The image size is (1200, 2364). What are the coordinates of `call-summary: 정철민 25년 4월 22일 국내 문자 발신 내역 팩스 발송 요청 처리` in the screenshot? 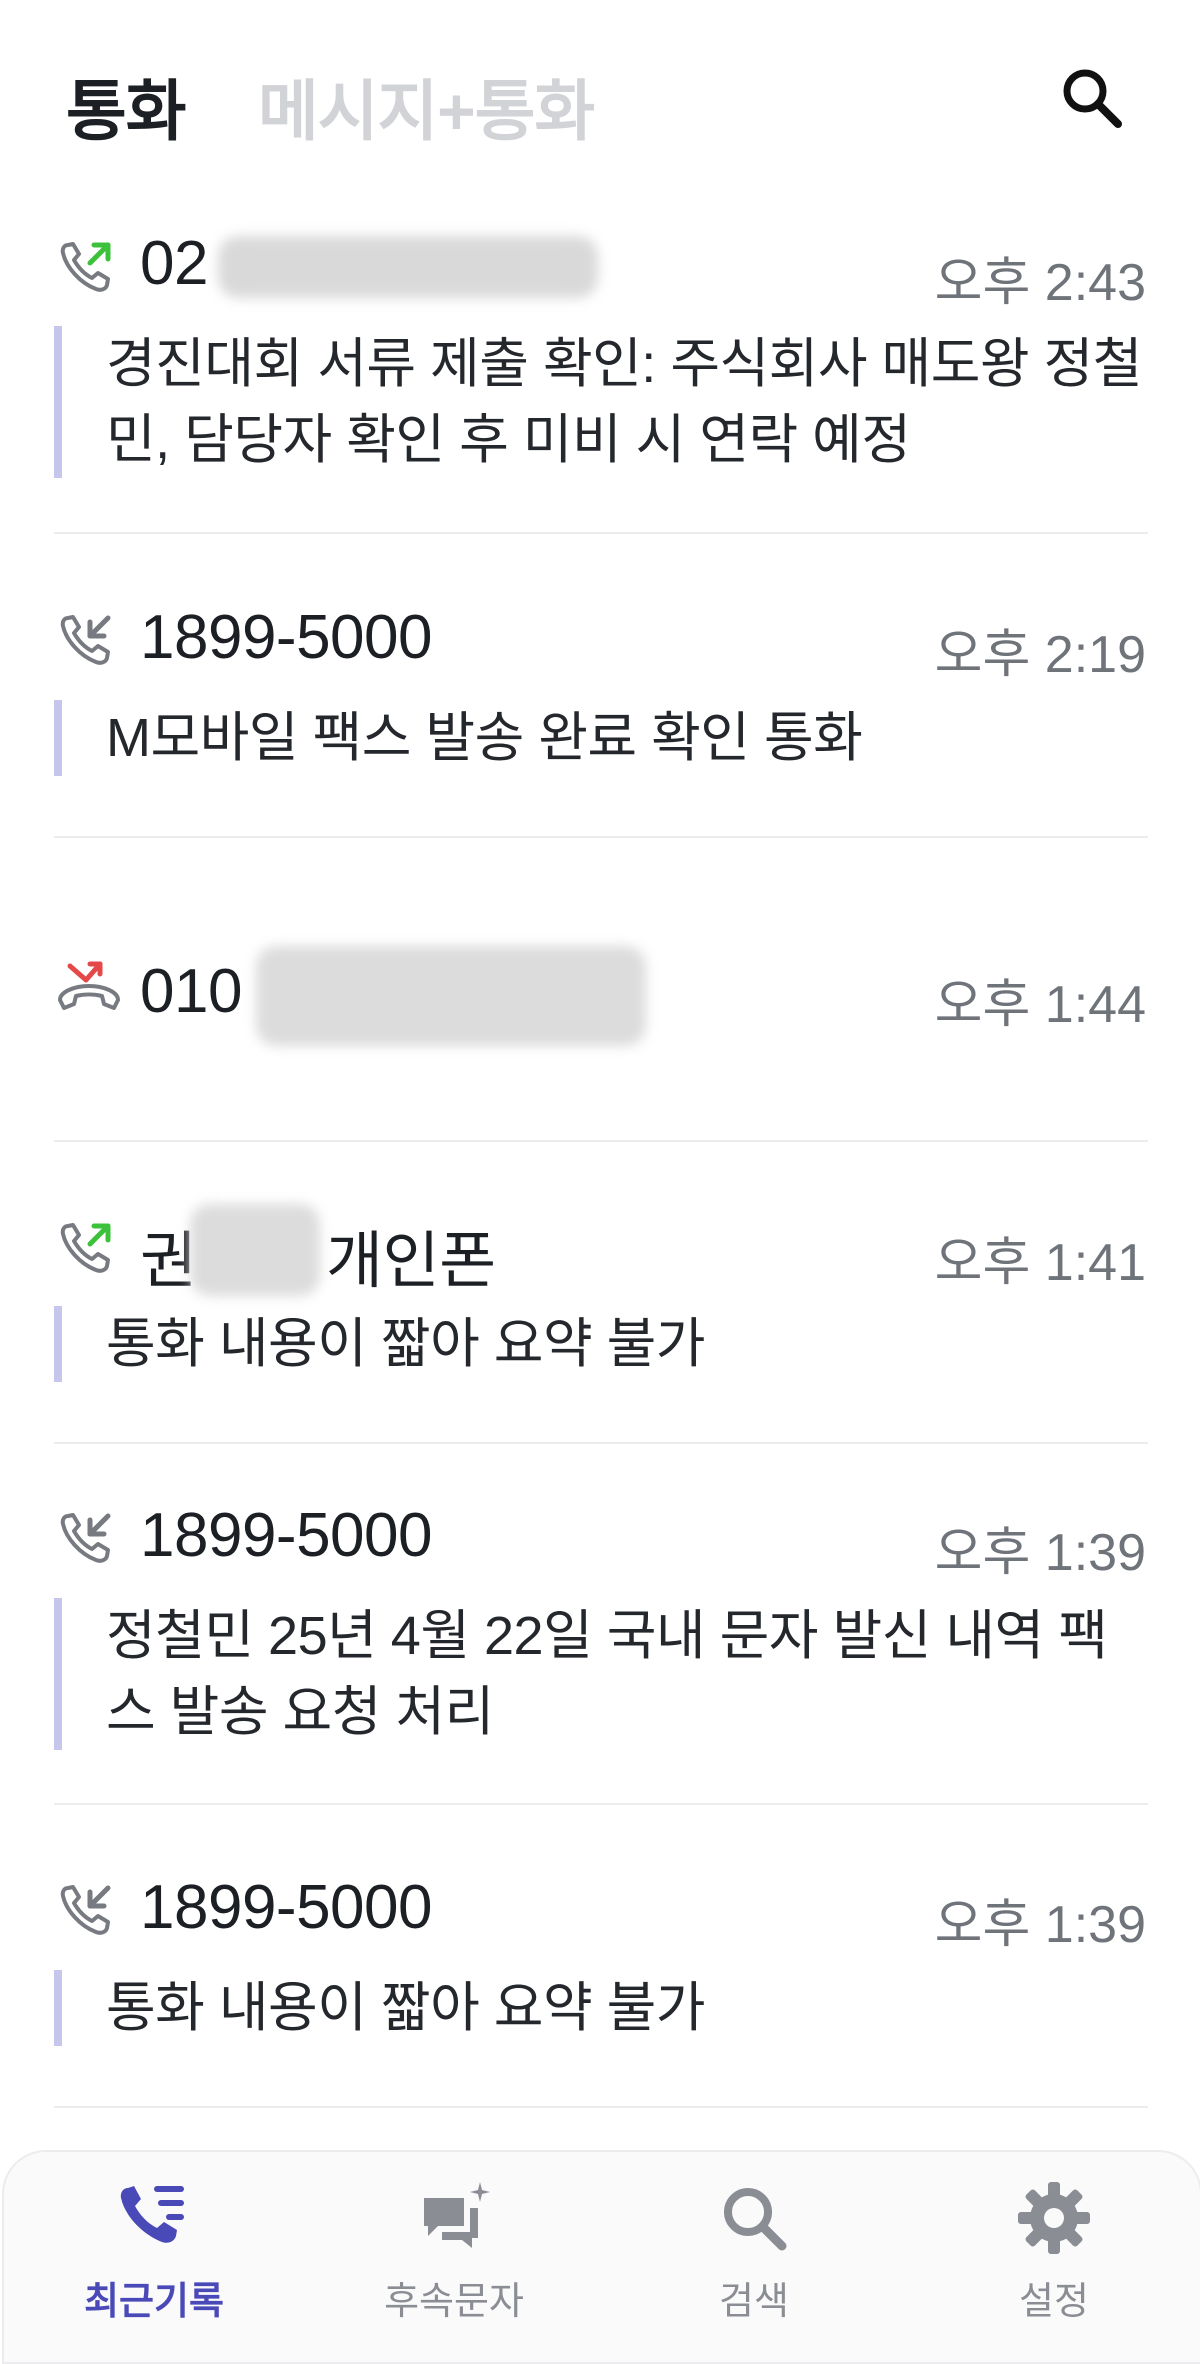 It's located at (600, 1674).